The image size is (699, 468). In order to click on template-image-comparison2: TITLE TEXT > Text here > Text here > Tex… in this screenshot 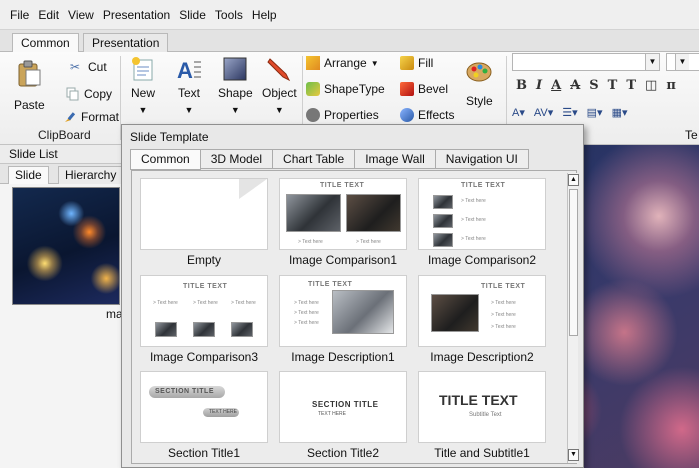, I will do `click(482, 222)`.